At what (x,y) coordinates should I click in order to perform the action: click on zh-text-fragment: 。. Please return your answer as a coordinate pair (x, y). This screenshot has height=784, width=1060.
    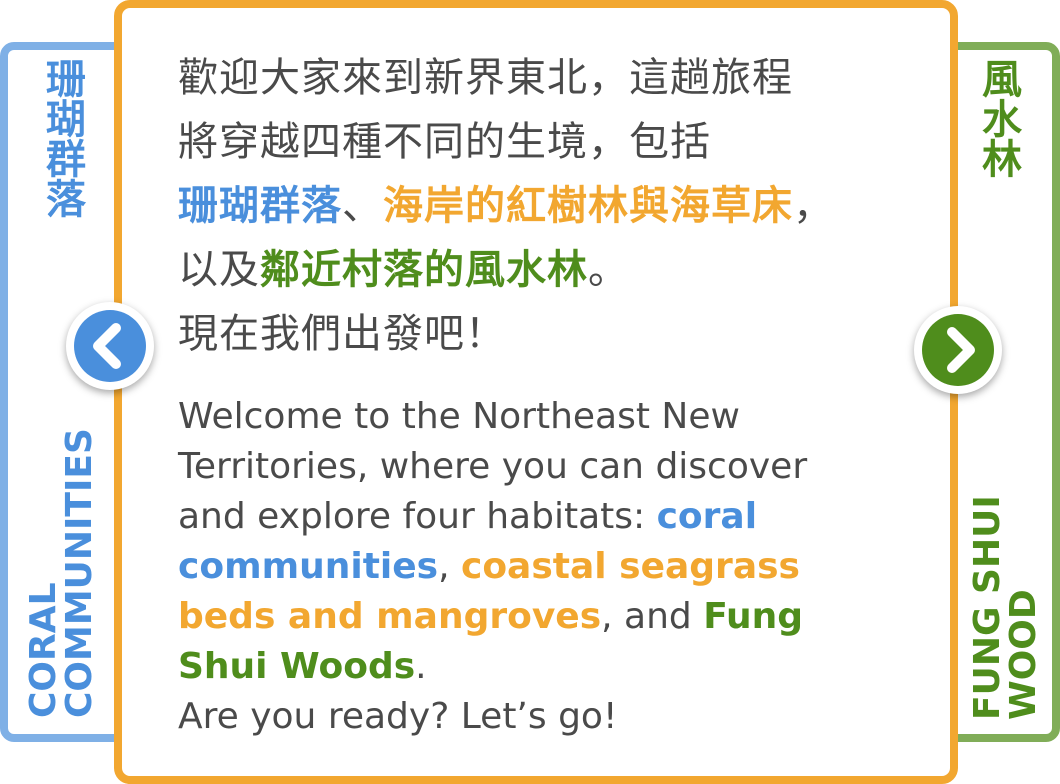
    Looking at the image, I should click on (608, 270).